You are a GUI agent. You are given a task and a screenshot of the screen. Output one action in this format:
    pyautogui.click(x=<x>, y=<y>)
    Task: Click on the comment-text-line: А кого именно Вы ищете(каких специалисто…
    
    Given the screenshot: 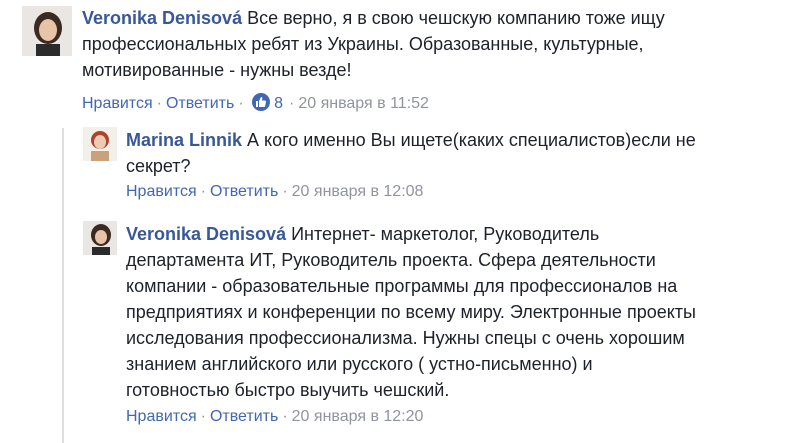 What is the action you would take?
    pyautogui.click(x=471, y=140)
    